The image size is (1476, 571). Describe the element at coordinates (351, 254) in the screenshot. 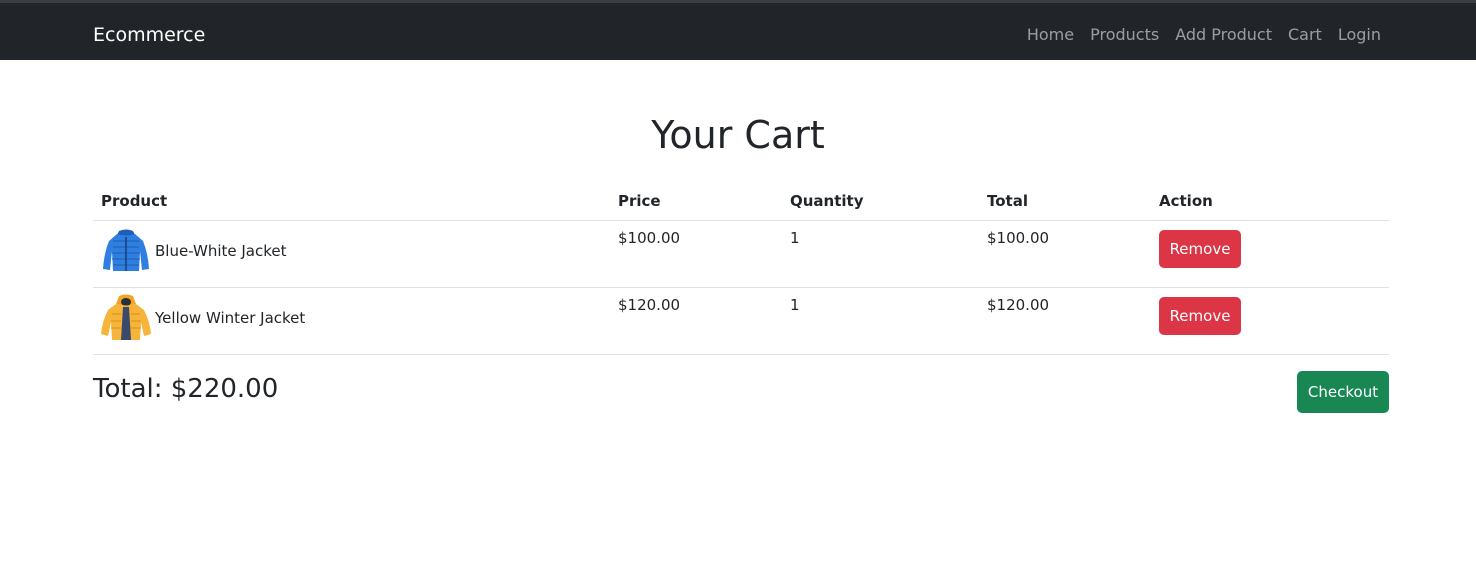

I see `product-cell: Blue-White Jacket` at that location.